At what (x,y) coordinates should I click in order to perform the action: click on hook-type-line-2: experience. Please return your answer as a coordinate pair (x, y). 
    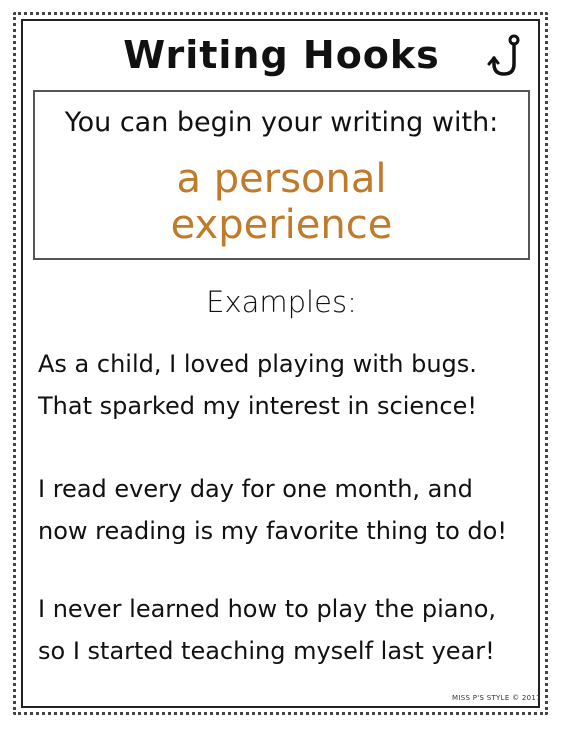
    Looking at the image, I should click on (281, 225).